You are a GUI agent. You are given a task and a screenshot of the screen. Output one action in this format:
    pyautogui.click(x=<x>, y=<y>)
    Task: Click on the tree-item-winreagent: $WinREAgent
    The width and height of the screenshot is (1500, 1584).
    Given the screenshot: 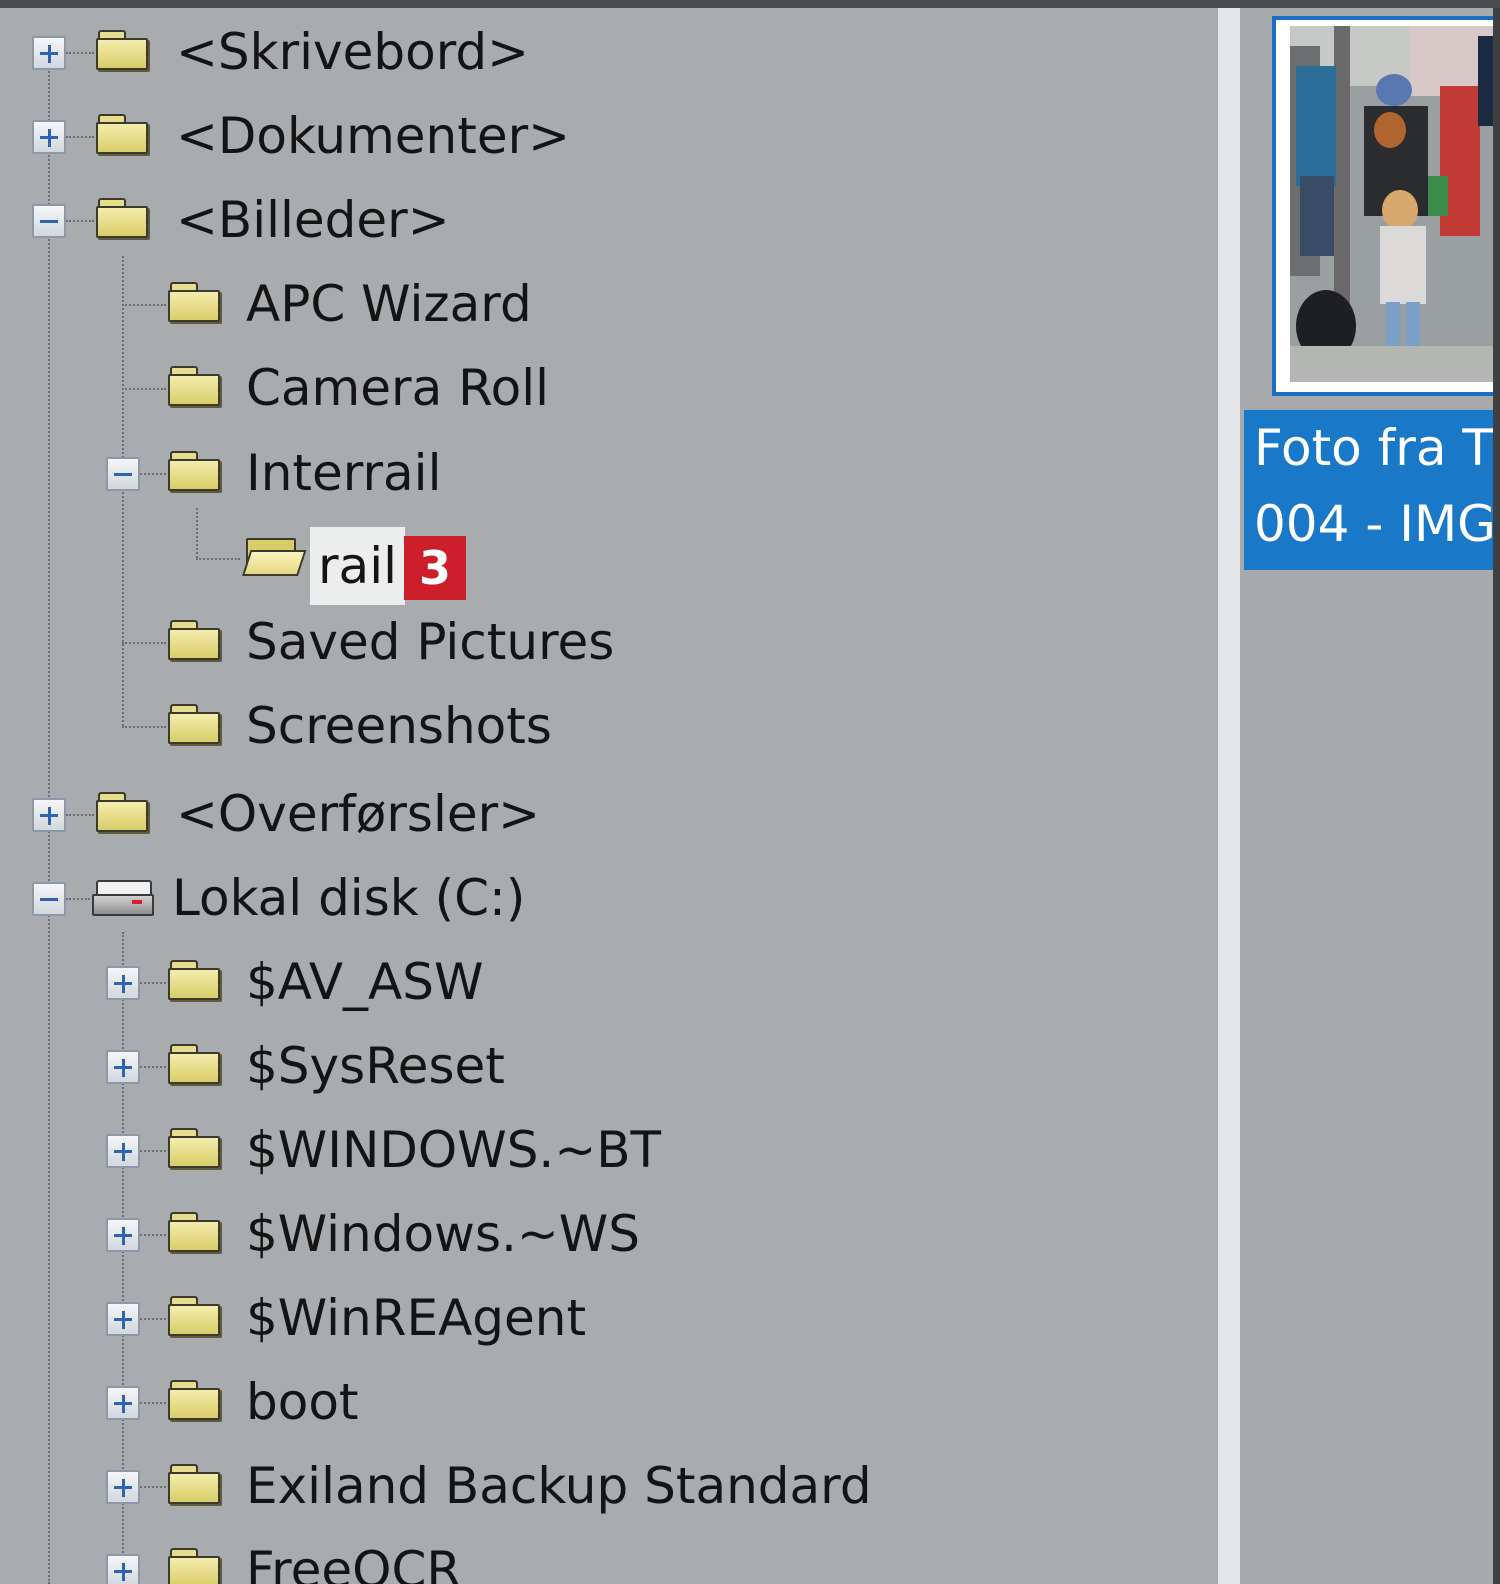 What is the action you would take?
    pyautogui.click(x=416, y=1318)
    